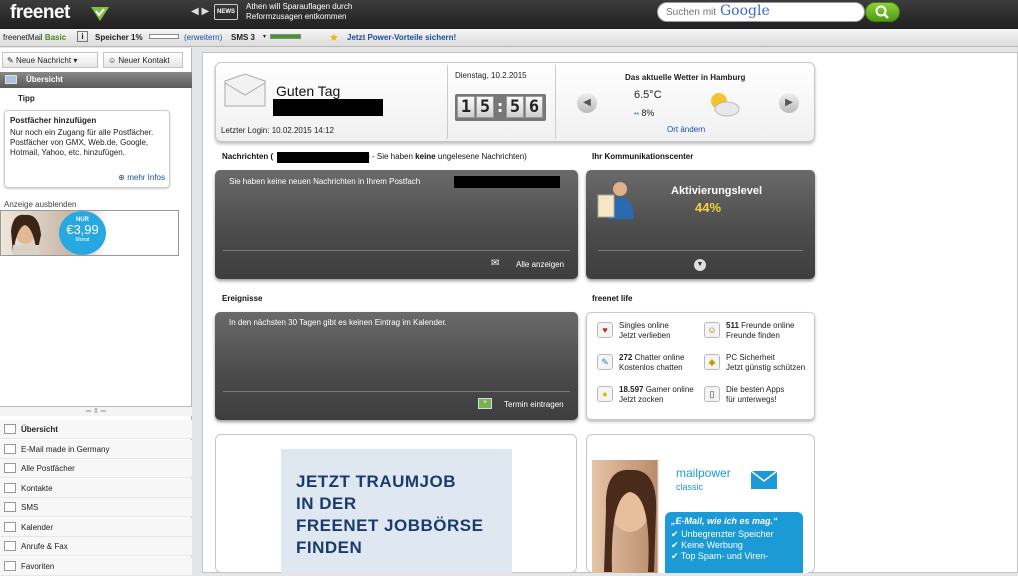 The image size is (1018, 576). I want to click on activation-level-label: Aktivierungslevel, so click(717, 191).